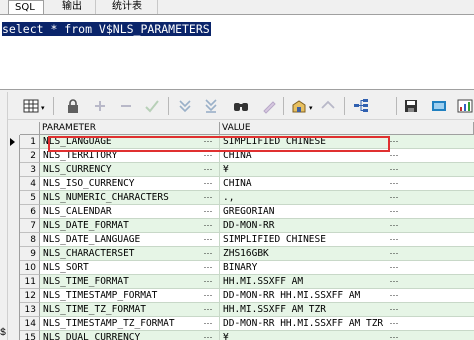 This screenshot has width=474, height=340. I want to click on table-row: 2 NLS_TERRITORY ··· CHINA ···, so click(247, 156).